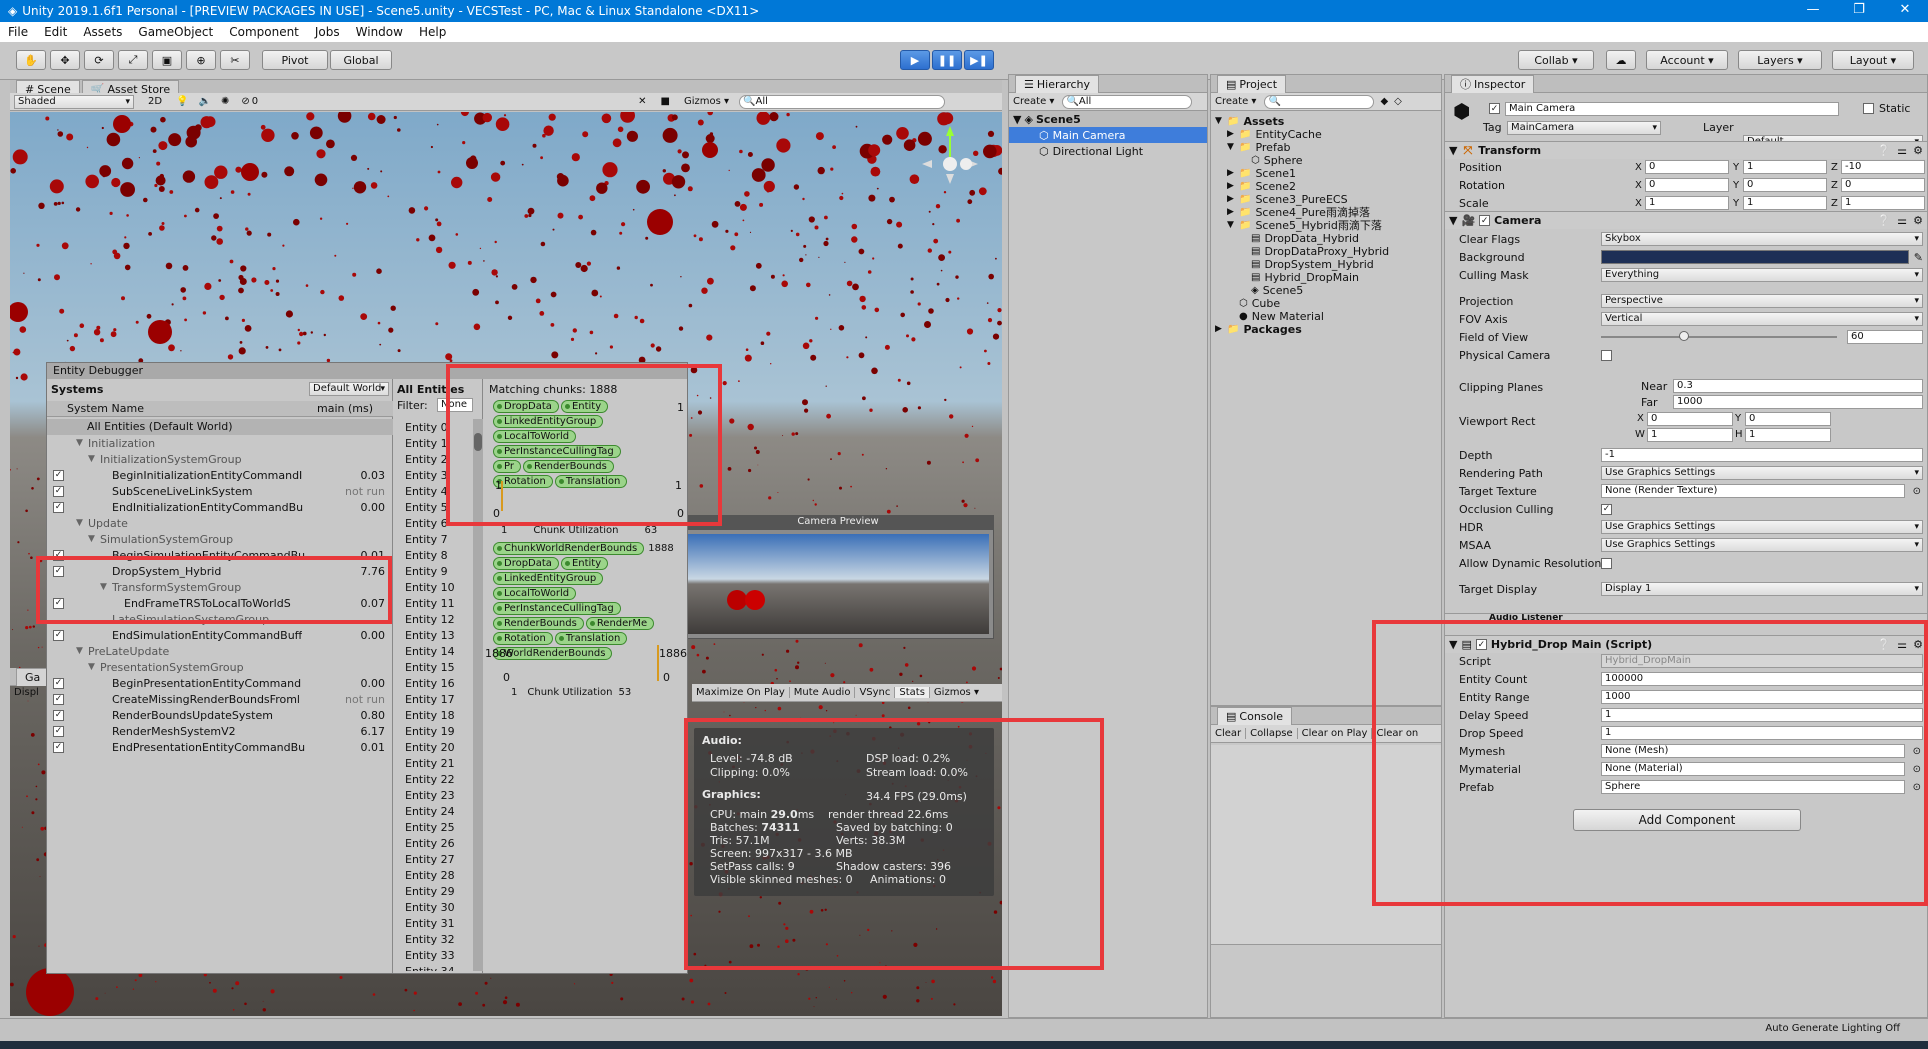 This screenshot has height=1049, width=1928. I want to click on menu-item-window: Window, so click(379, 32).